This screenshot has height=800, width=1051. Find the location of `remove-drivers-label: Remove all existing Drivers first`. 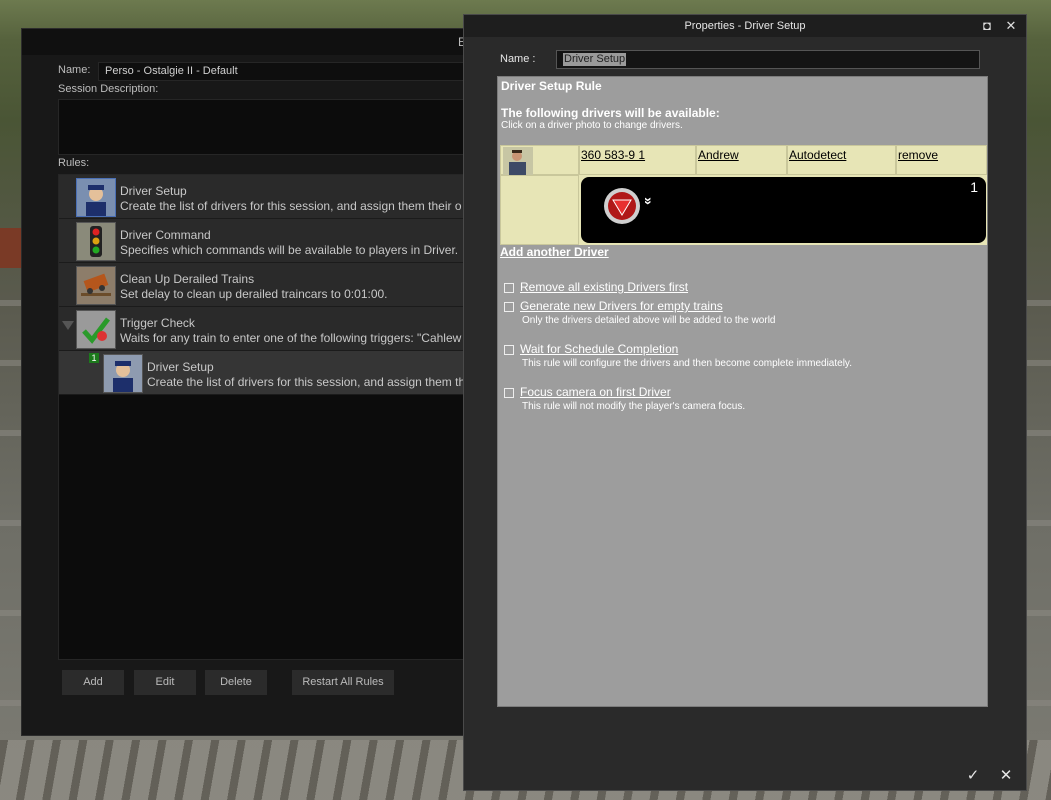

remove-drivers-label: Remove all existing Drivers first is located at coordinates (604, 287).